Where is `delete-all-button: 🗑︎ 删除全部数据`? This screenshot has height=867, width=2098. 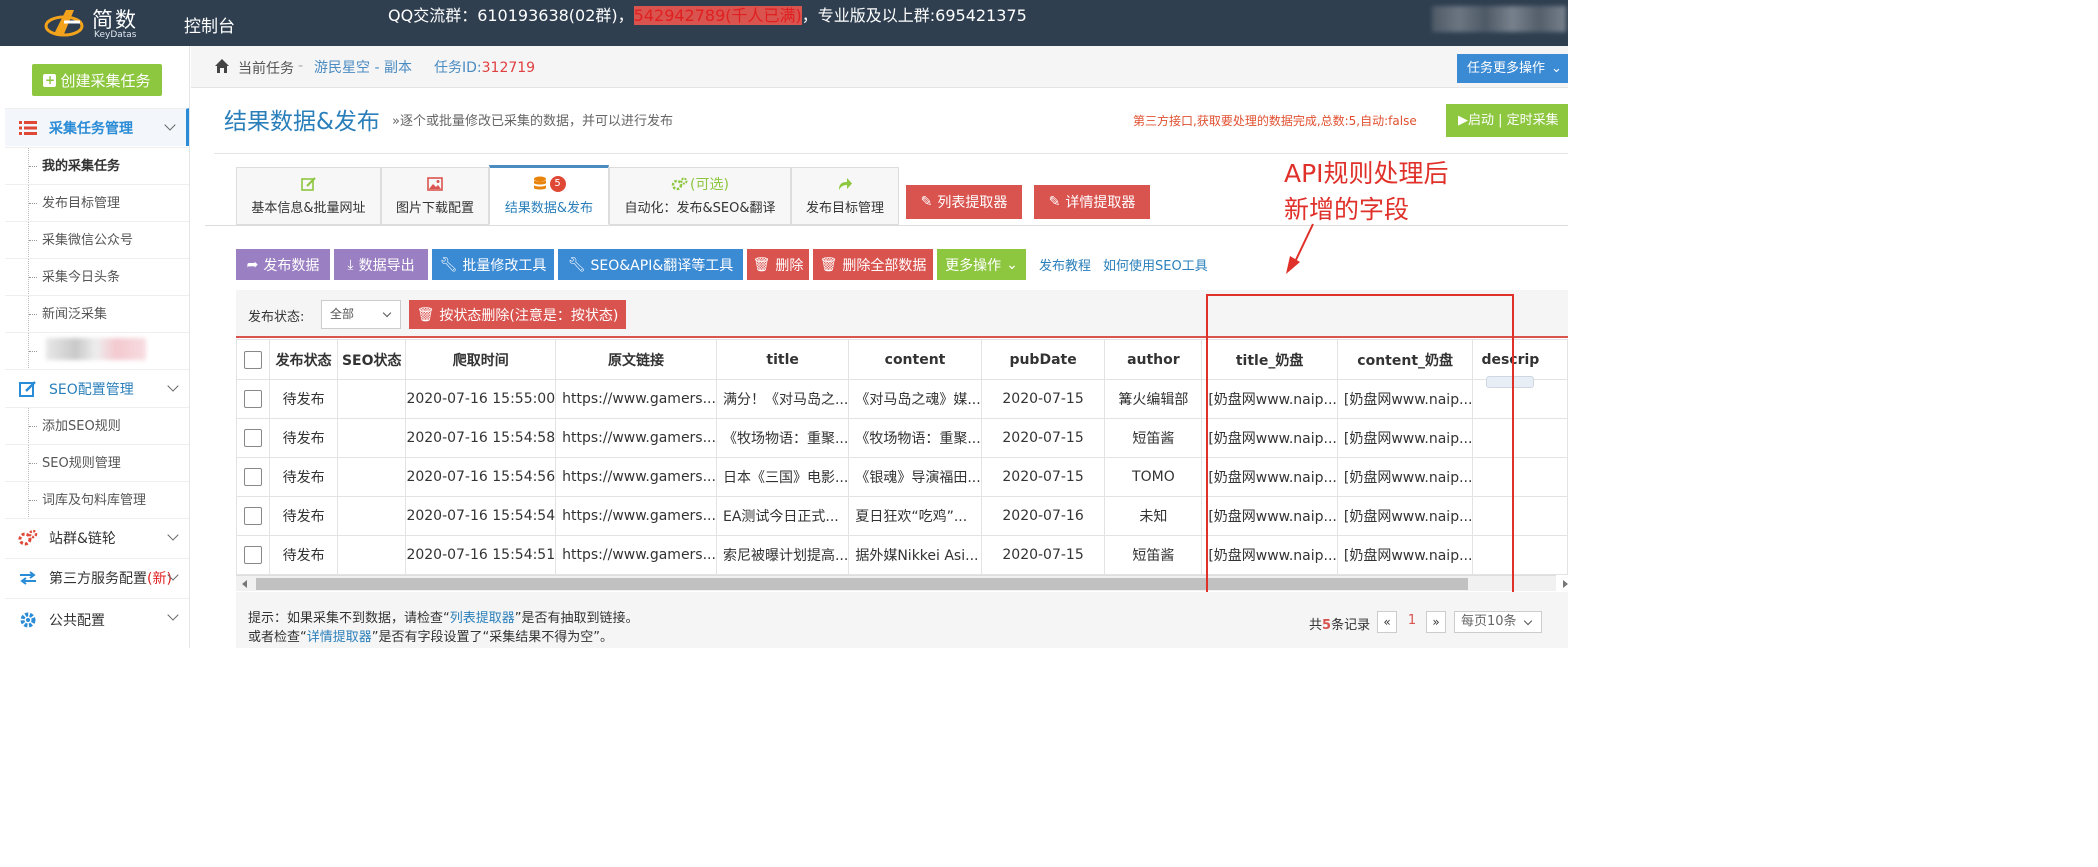
delete-all-button: 🗑︎ 删除全部数据 is located at coordinates (873, 264).